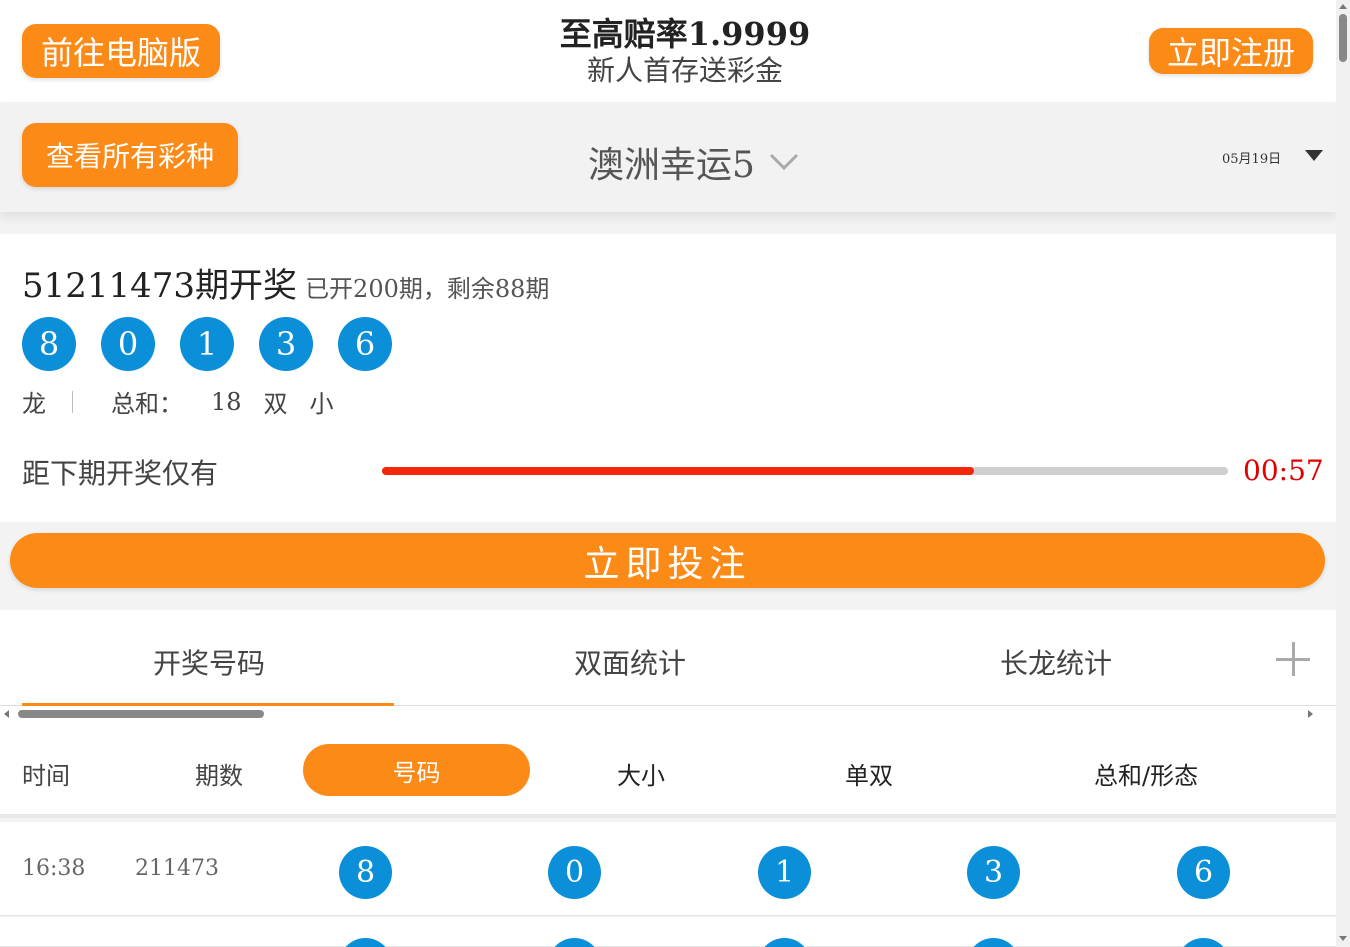 The width and height of the screenshot is (1350, 947). Describe the element at coordinates (678, 471) in the screenshot. I see `countdown-progress-fill` at that location.